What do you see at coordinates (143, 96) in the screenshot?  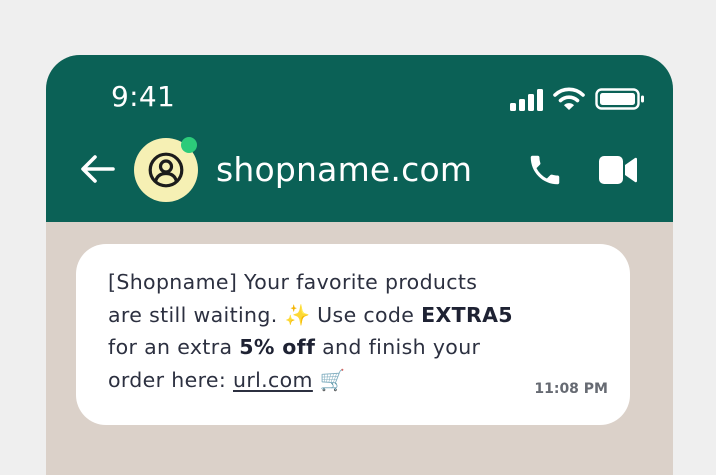 I see `status-time: 9:41` at bounding box center [143, 96].